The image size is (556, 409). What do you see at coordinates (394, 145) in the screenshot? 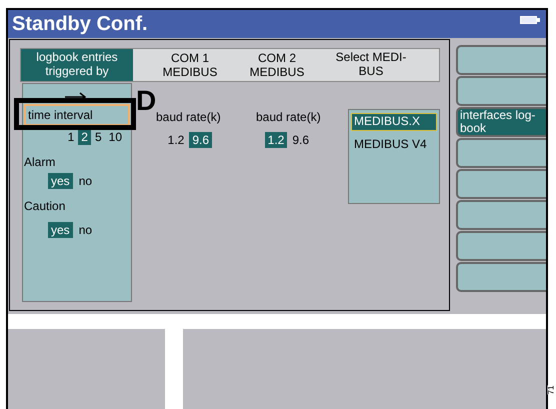
I see `medibus-option: MEDIBUS V4` at bounding box center [394, 145].